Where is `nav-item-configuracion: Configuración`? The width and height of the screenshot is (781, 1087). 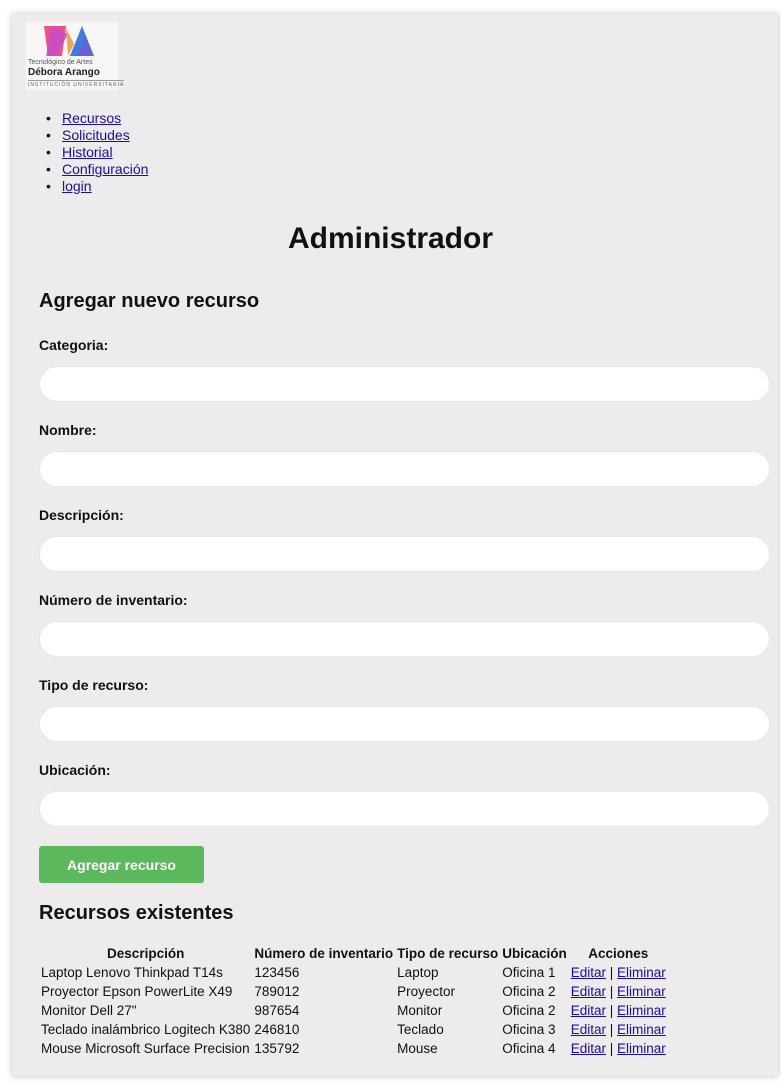 nav-item-configuracion: Configuración is located at coordinates (97, 169).